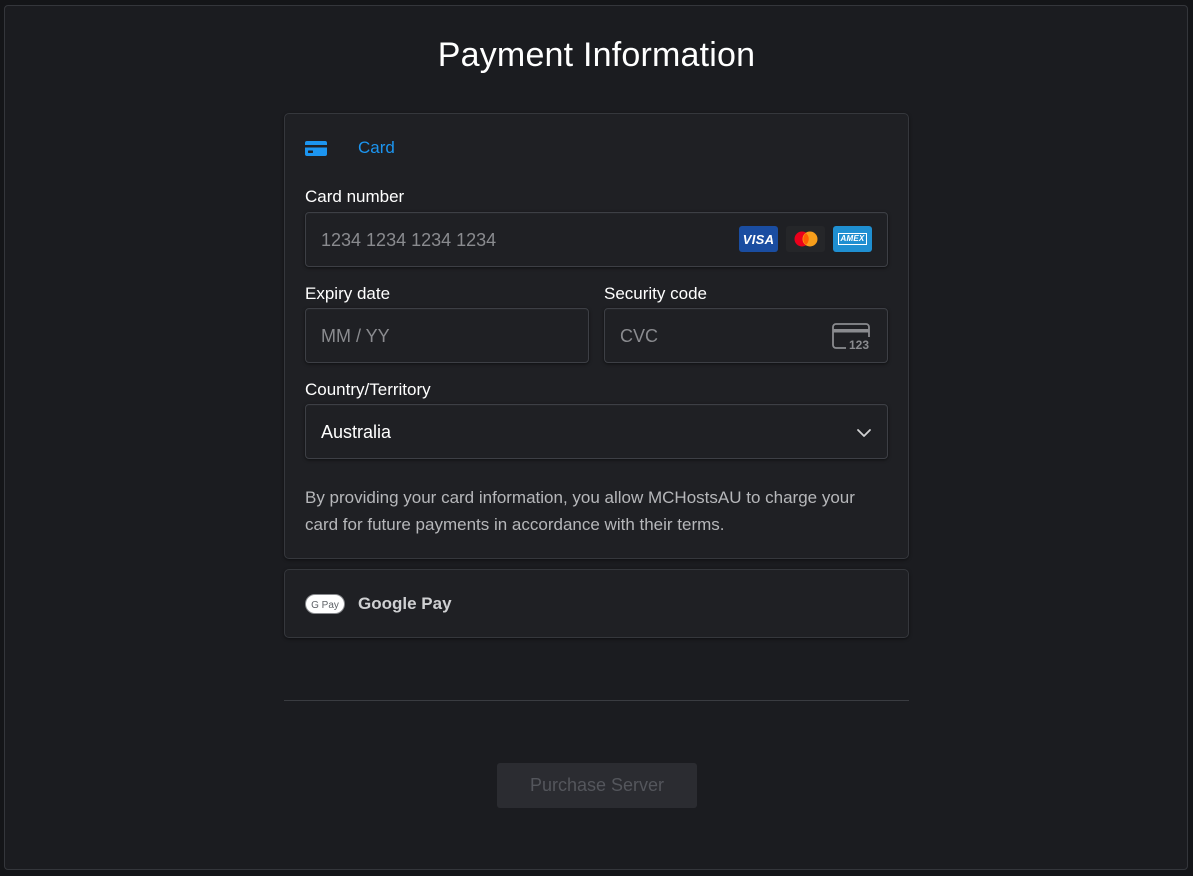  Describe the element at coordinates (596, 239) in the screenshot. I see `card-number-input: 1234 1234 1234 1234 VISA AMEX` at that location.